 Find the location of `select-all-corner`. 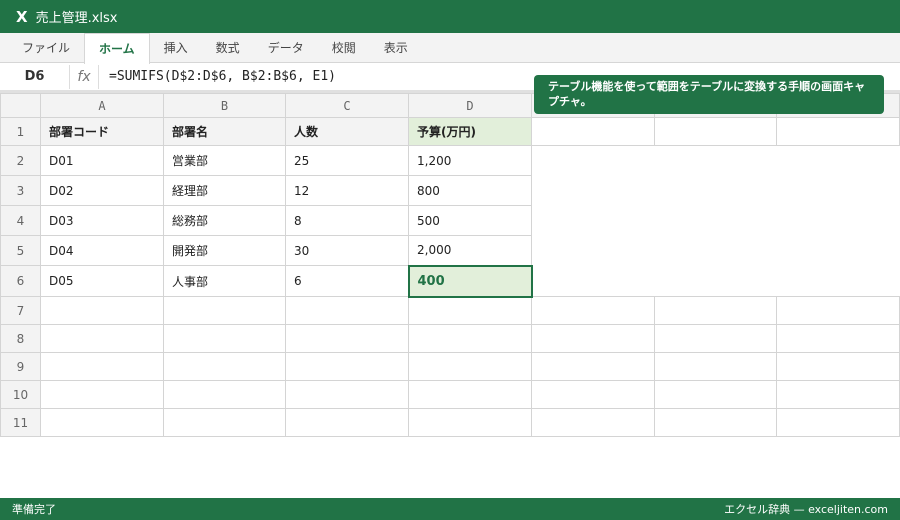

select-all-corner is located at coordinates (20, 105).